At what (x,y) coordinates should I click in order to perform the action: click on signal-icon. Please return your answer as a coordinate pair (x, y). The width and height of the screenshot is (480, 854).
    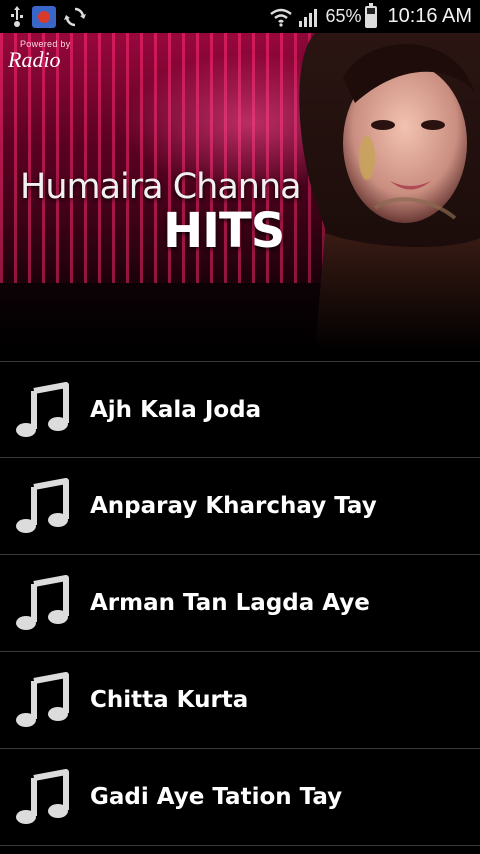
    Looking at the image, I should click on (309, 17).